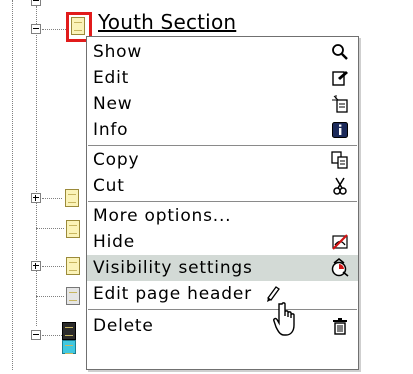 This screenshot has width=413, height=374. What do you see at coordinates (172, 294) in the screenshot?
I see `menu-item-label: Edit page header` at bounding box center [172, 294].